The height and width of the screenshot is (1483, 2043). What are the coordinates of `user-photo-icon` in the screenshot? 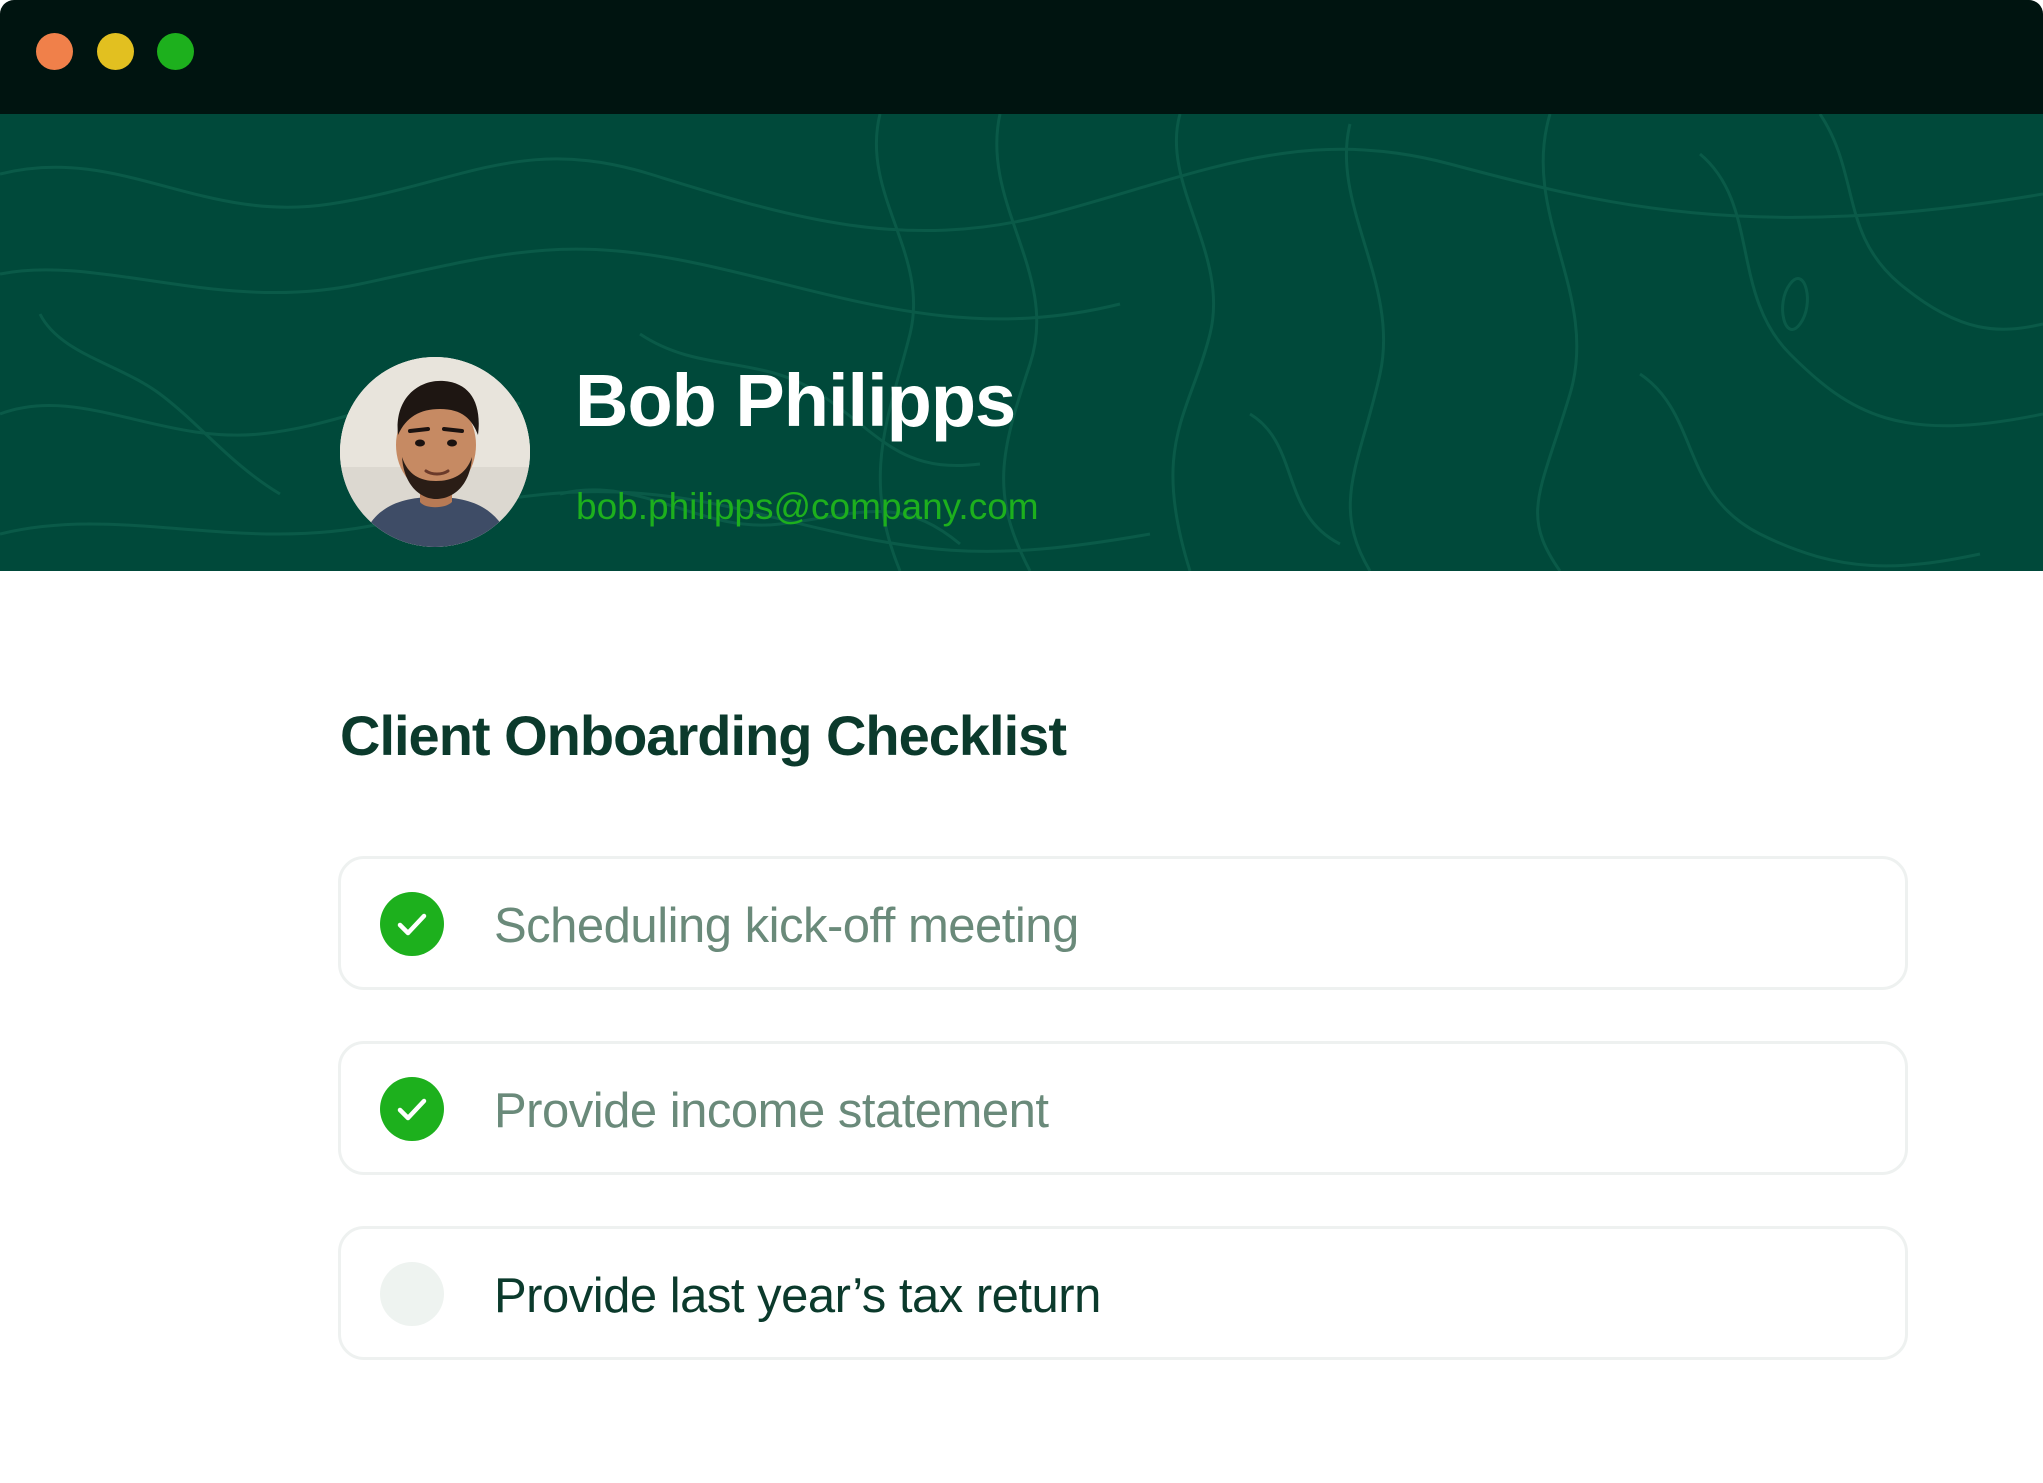 It's located at (435, 452).